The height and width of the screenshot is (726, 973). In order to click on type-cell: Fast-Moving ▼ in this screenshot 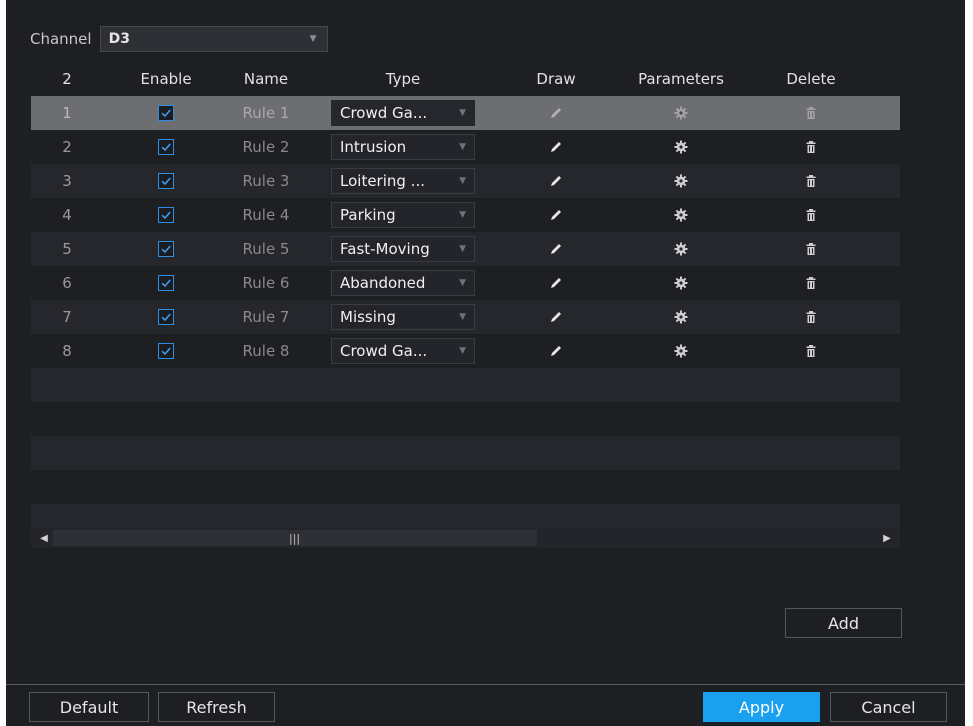, I will do `click(403, 249)`.